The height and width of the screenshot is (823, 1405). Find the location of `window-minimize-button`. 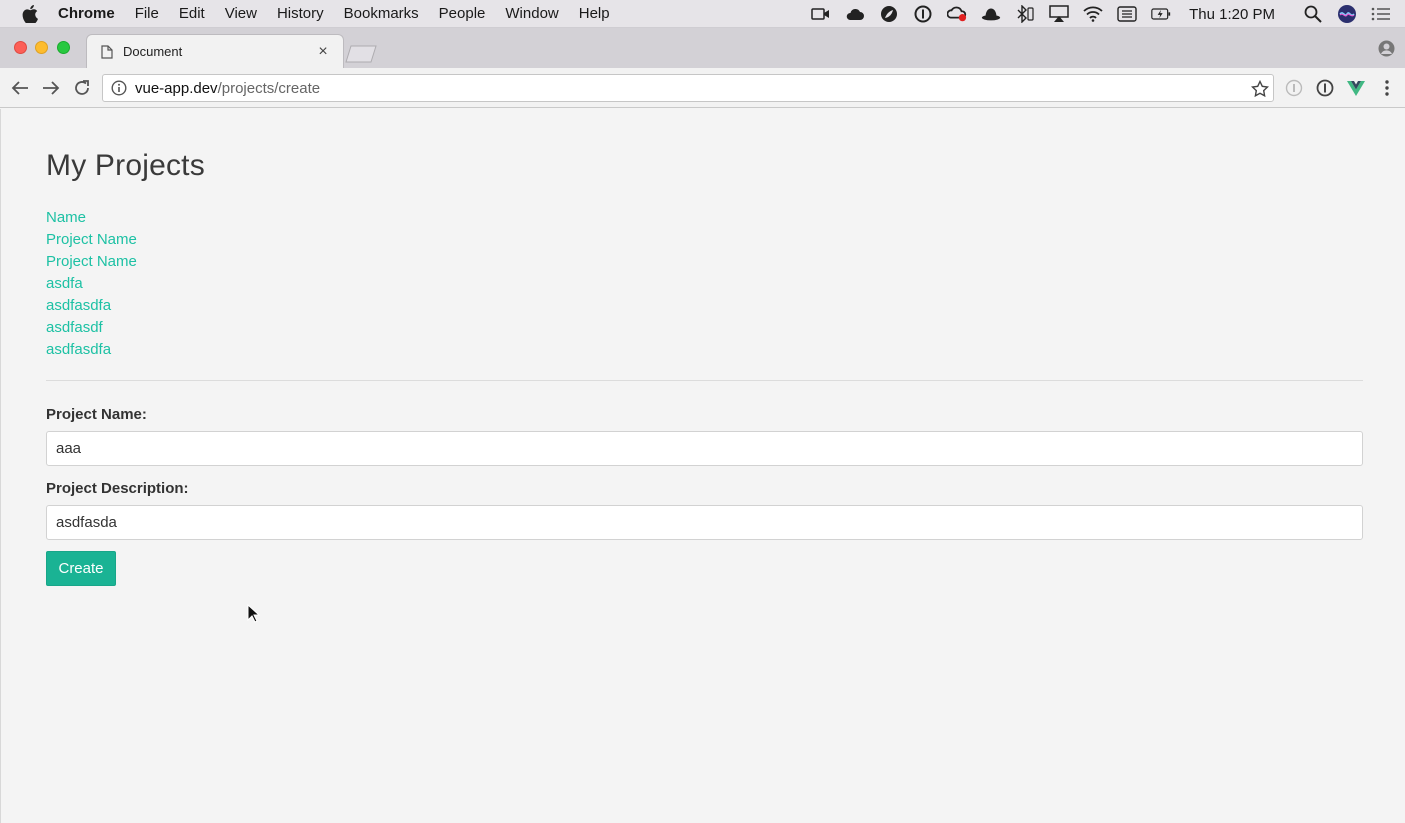

window-minimize-button is located at coordinates (41, 47).